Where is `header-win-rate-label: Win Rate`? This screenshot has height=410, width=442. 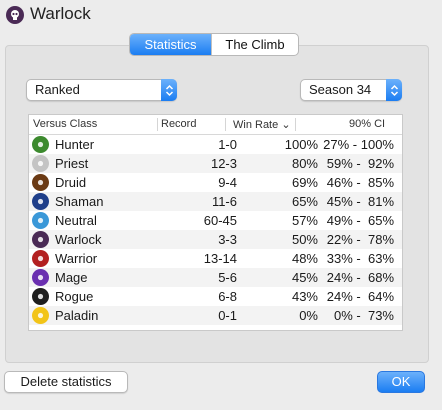
header-win-rate-label: Win Rate is located at coordinates (256, 125).